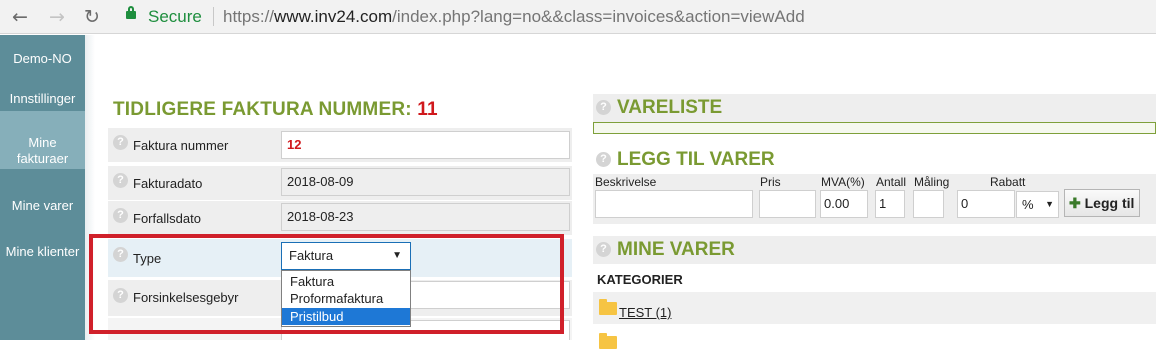 The width and height of the screenshot is (1156, 349). I want to click on arrow-right-icon: →, so click(57, 17).